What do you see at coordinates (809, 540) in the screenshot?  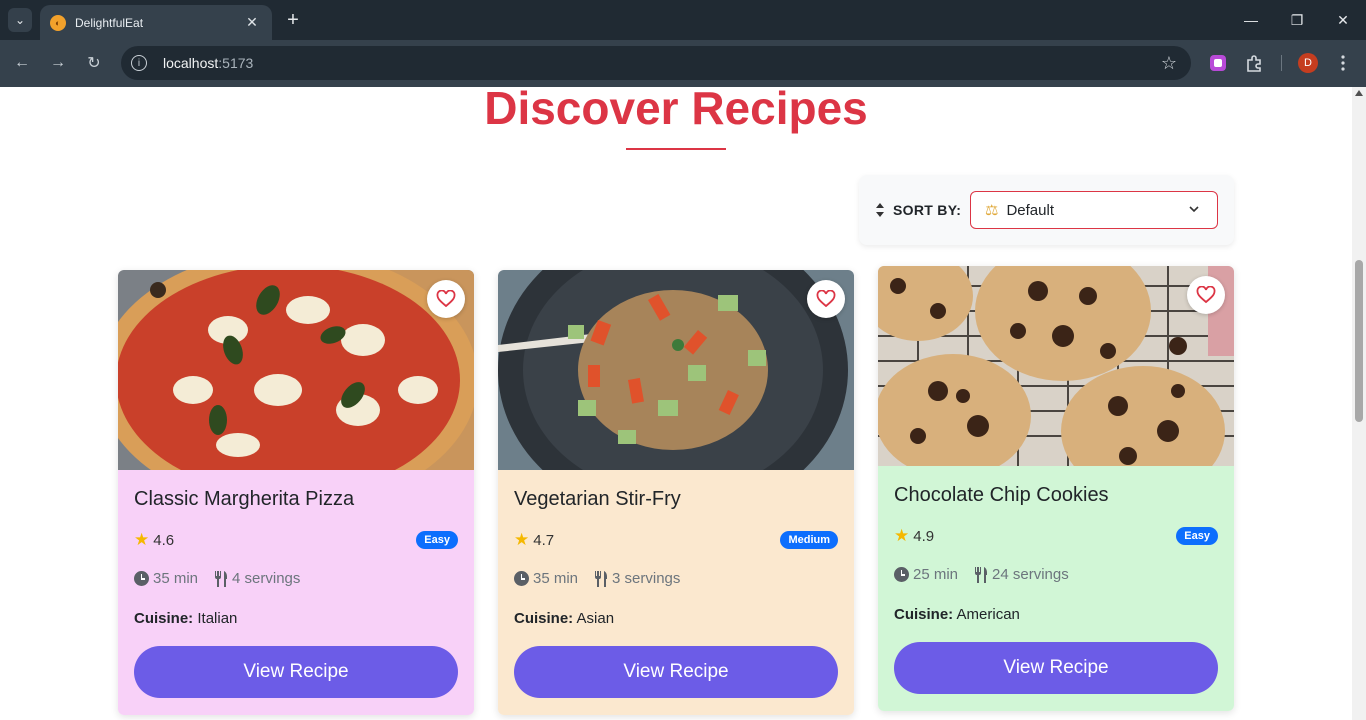 I see `difficulty-badge: Medium` at bounding box center [809, 540].